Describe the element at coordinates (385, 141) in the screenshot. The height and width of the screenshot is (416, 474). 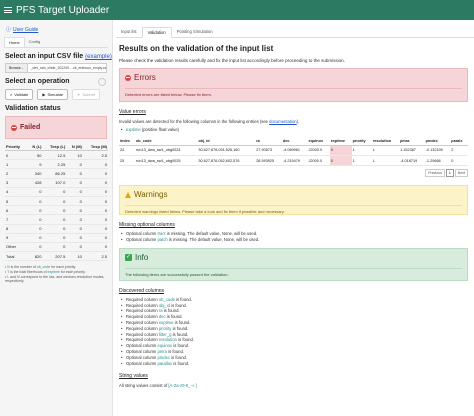
I see `column-header: resolution` at that location.